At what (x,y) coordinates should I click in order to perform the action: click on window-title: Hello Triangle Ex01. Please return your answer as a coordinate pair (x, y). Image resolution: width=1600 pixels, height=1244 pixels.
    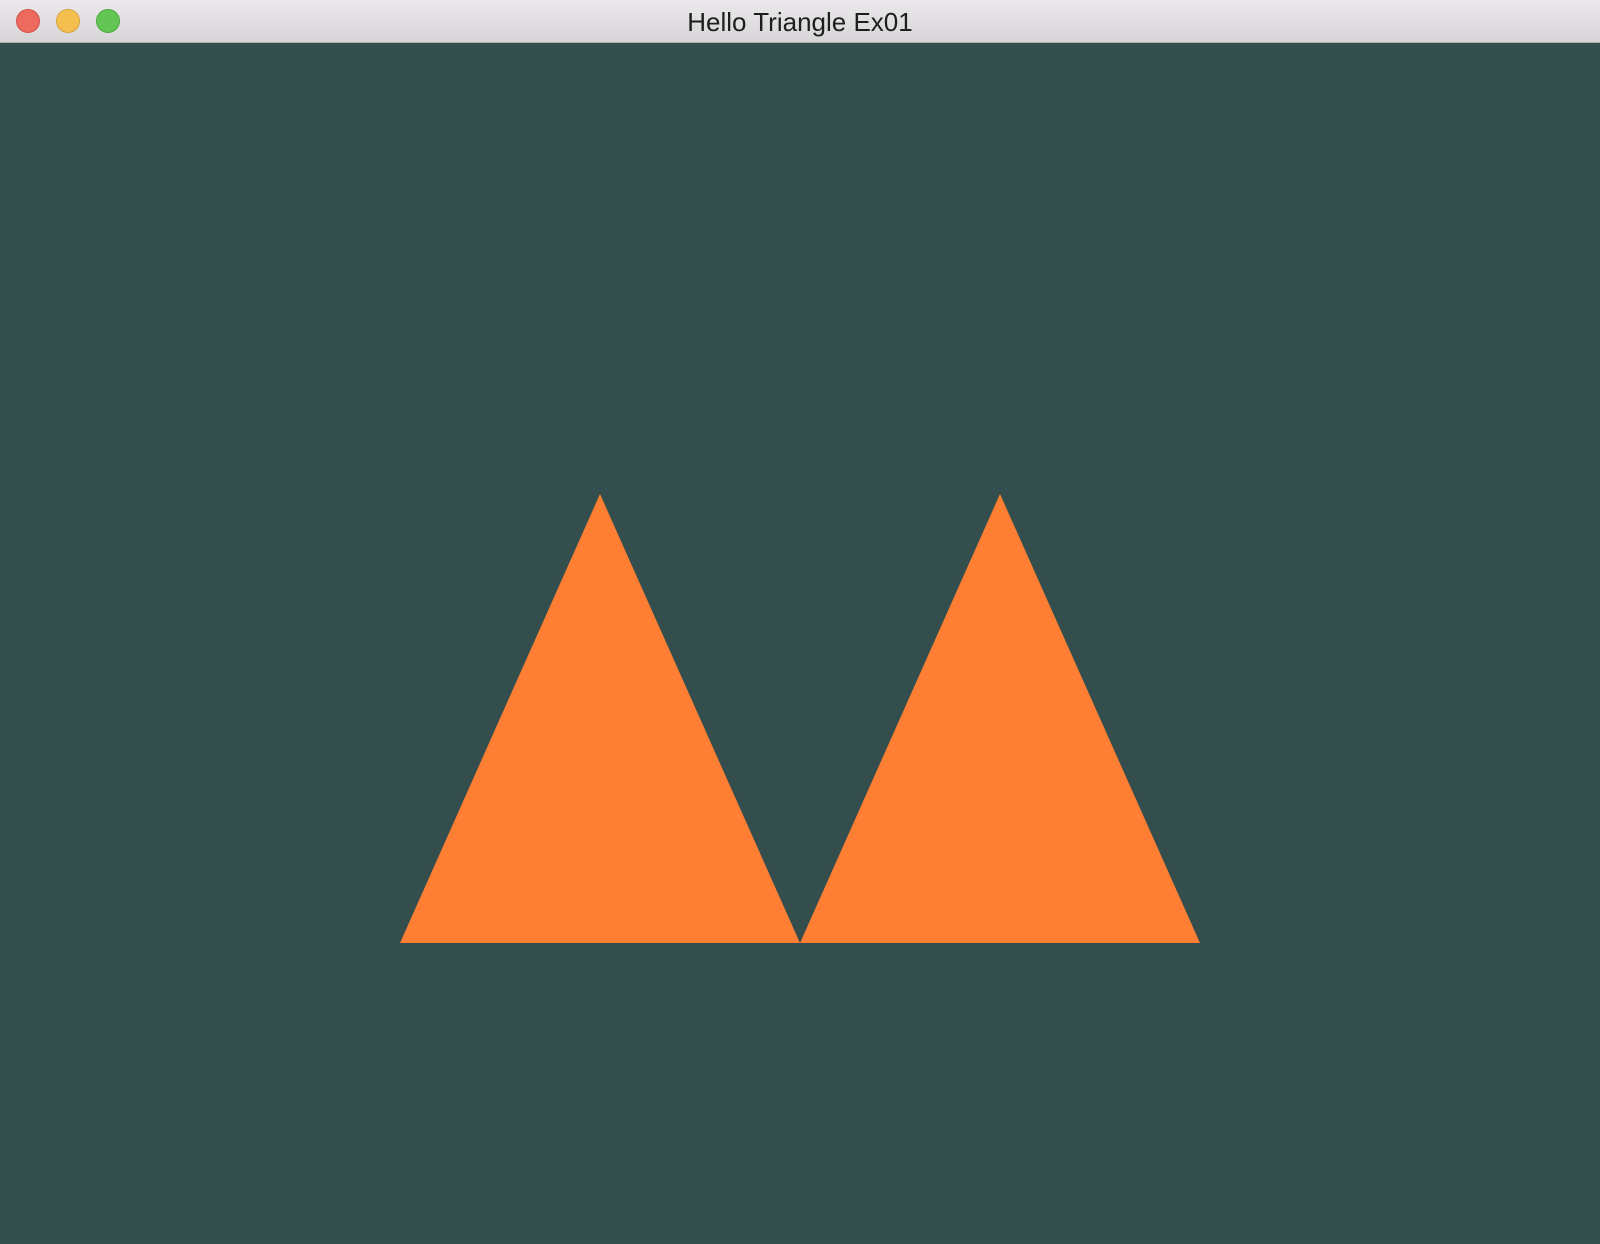
    Looking at the image, I should click on (800, 22).